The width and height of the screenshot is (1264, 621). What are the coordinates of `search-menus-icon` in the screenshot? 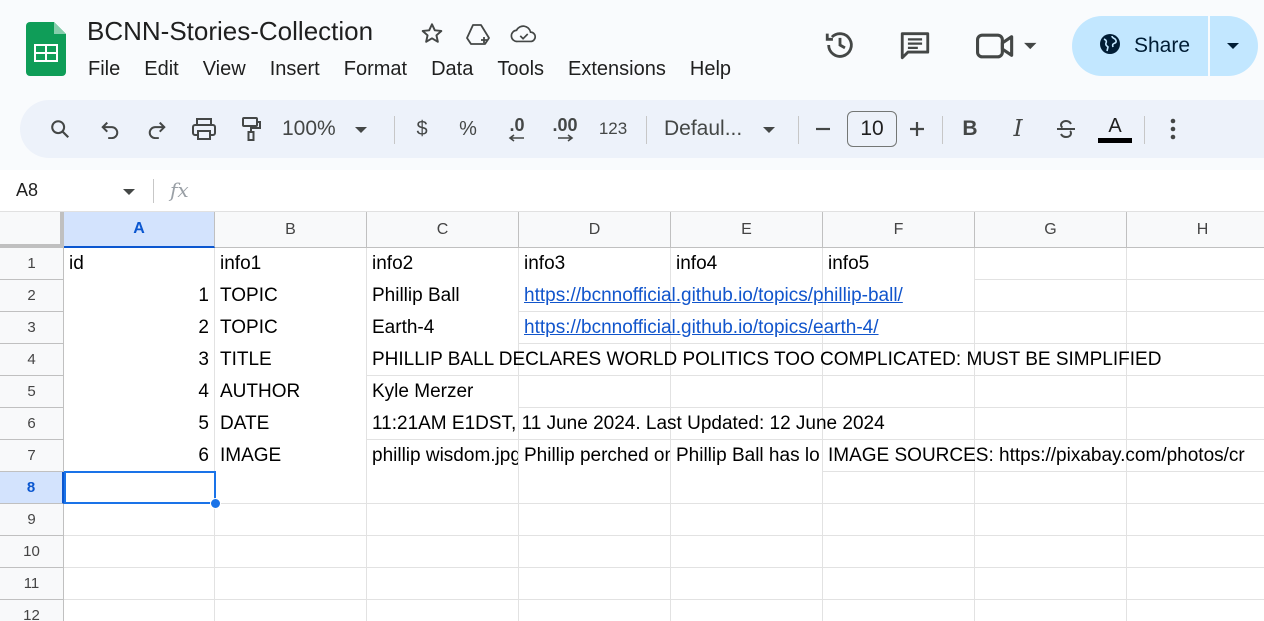 It's located at (60, 129).